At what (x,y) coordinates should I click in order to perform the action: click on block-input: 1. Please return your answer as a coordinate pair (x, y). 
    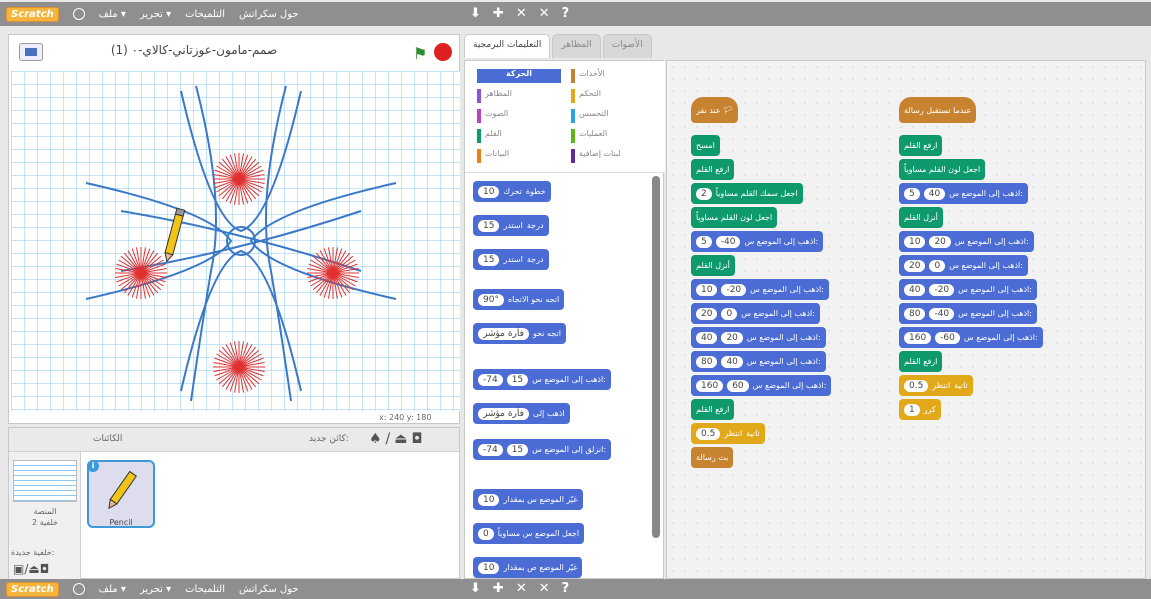
    Looking at the image, I should click on (912, 409).